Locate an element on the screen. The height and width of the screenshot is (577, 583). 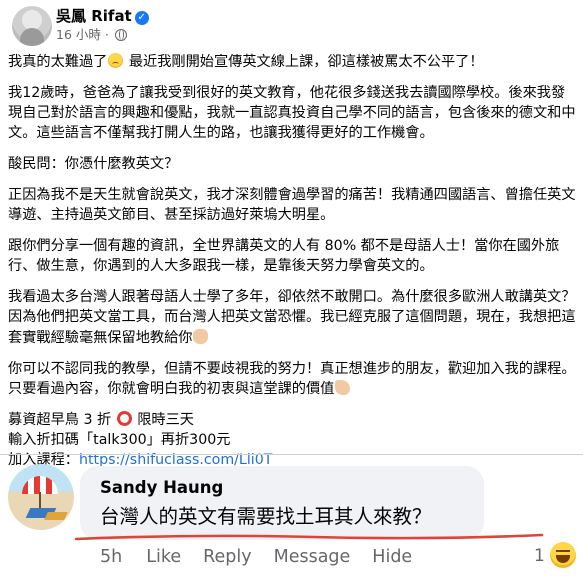
comment-actions: 5h Like Reply Message Hide is located at coordinates (267, 557).